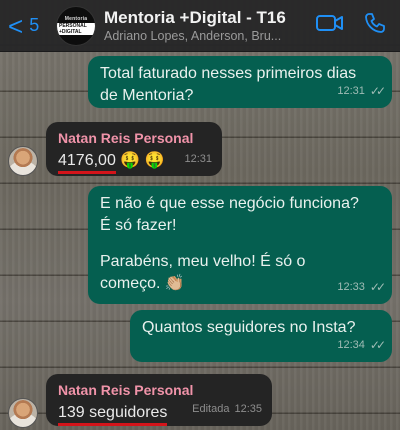  I want to click on phone-icon, so click(375, 25).